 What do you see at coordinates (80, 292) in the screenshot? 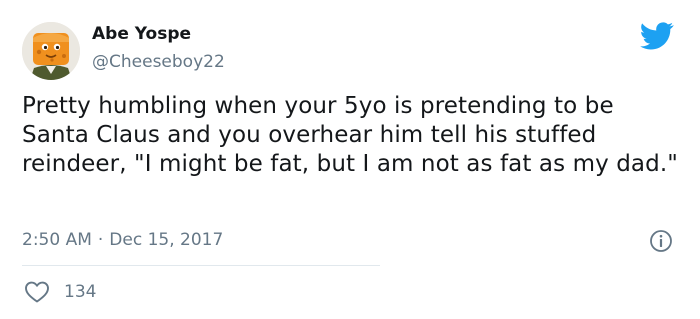
I see `like-count: 134` at bounding box center [80, 292].